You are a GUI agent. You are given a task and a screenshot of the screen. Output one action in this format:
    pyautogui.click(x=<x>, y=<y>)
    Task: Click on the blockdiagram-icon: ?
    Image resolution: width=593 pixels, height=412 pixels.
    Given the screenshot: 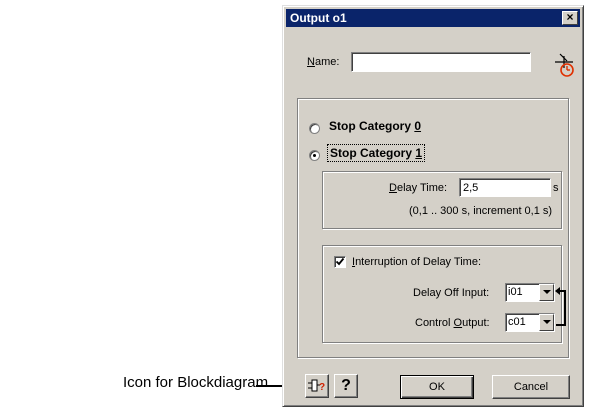 What is the action you would take?
    pyautogui.click(x=316, y=386)
    